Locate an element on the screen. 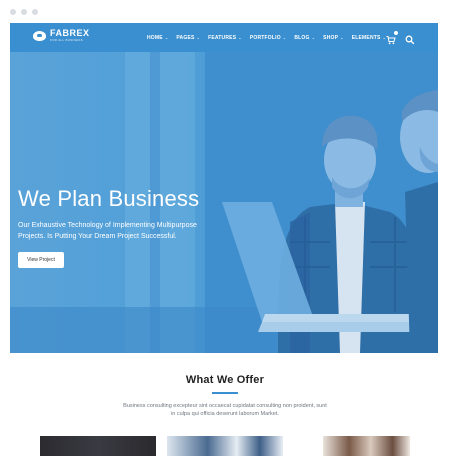 The height and width of the screenshot is (456, 450). cart-badge is located at coordinates (396, 33).